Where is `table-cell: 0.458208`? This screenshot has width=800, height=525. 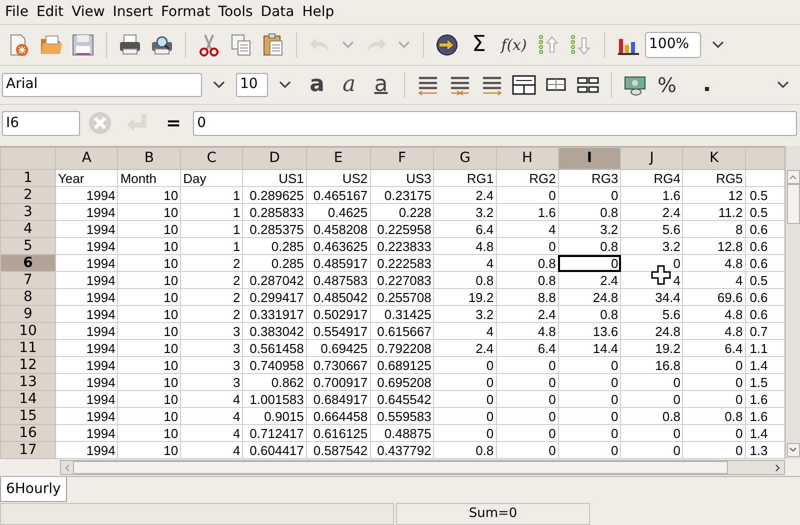
table-cell: 0.458208 is located at coordinates (338, 229).